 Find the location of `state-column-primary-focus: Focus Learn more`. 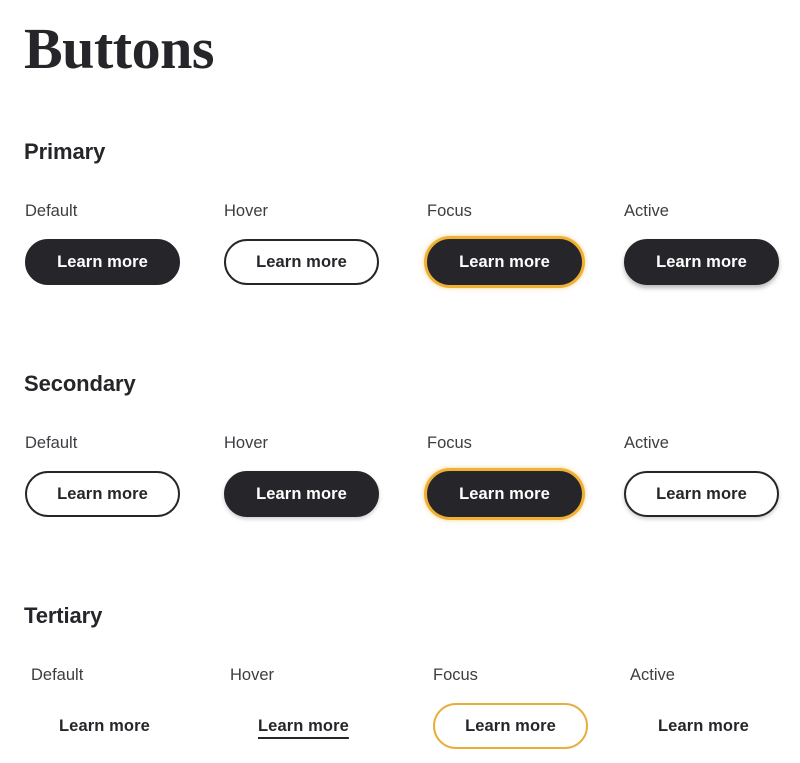

state-column-primary-focus: Focus Learn more is located at coordinates (500, 245).